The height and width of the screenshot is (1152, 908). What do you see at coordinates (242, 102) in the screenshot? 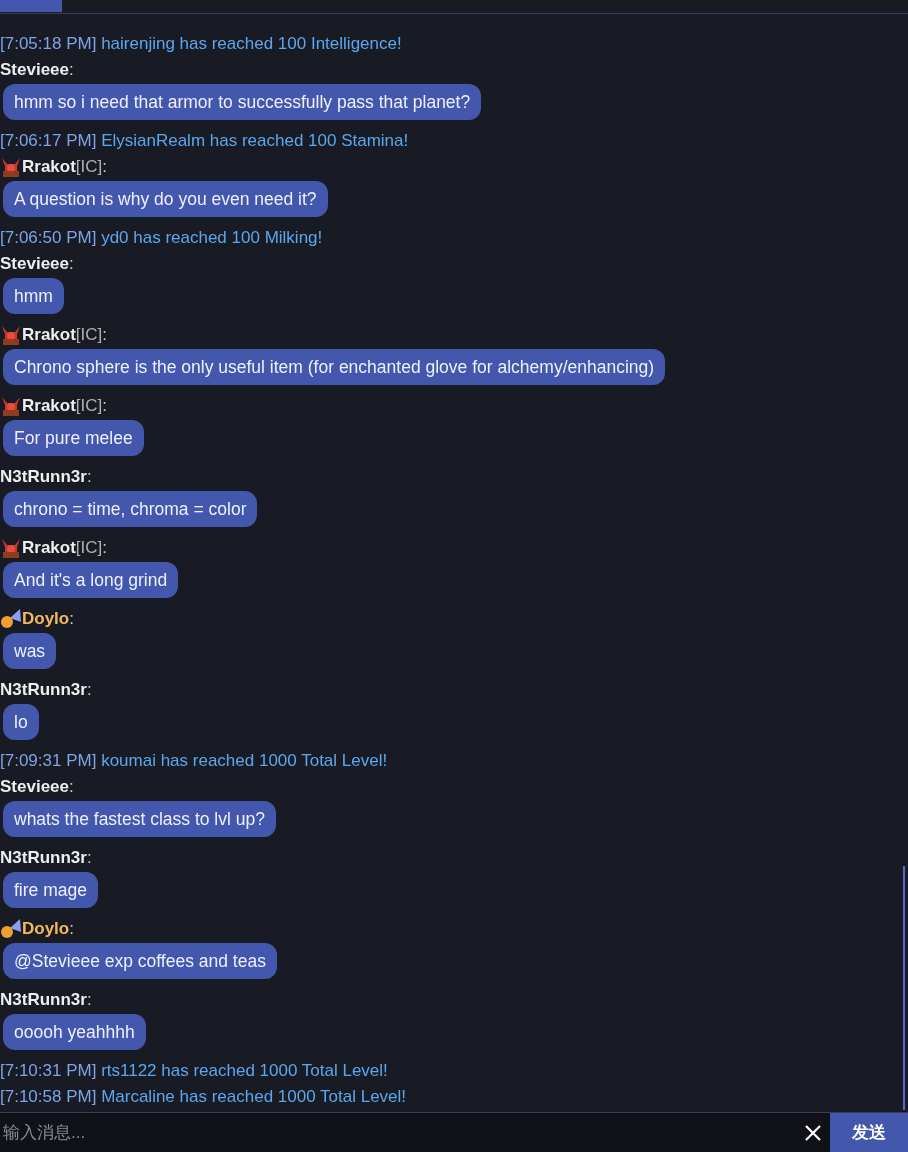
I see `message-bubble: hmm so i need that armor to successfully pass that planet?` at bounding box center [242, 102].